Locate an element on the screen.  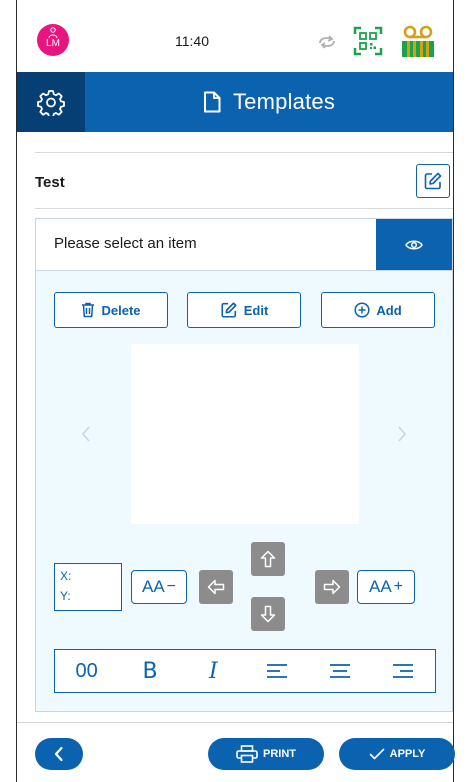
qr-code-icon is located at coordinates (368, 41).